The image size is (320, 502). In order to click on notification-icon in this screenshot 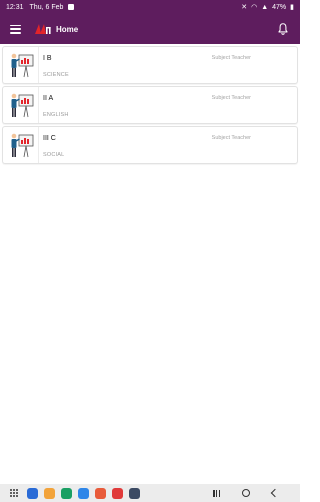, I will do `click(71, 7)`.